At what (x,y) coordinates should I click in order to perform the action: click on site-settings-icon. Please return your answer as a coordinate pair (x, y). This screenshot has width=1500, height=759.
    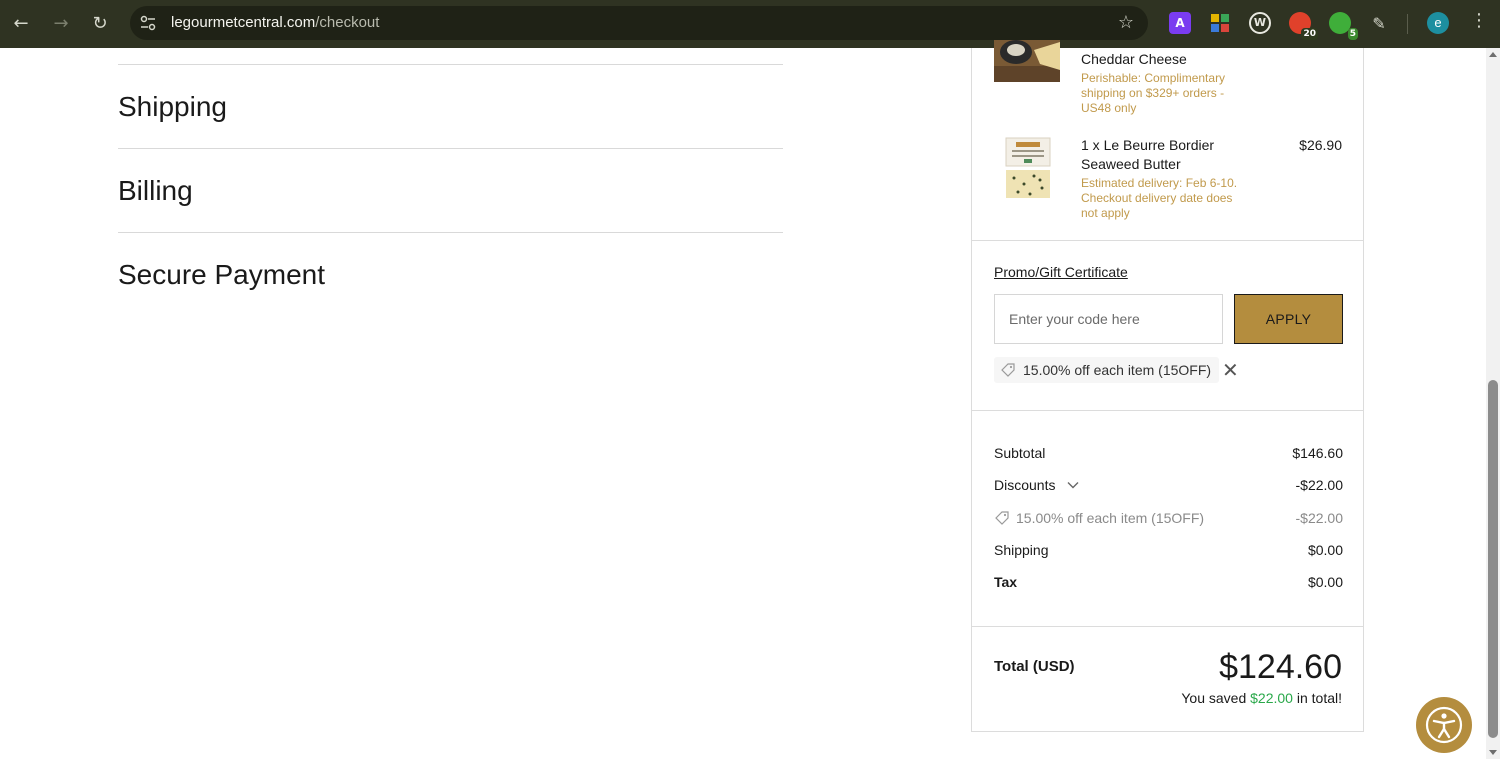
    Looking at the image, I should click on (148, 23).